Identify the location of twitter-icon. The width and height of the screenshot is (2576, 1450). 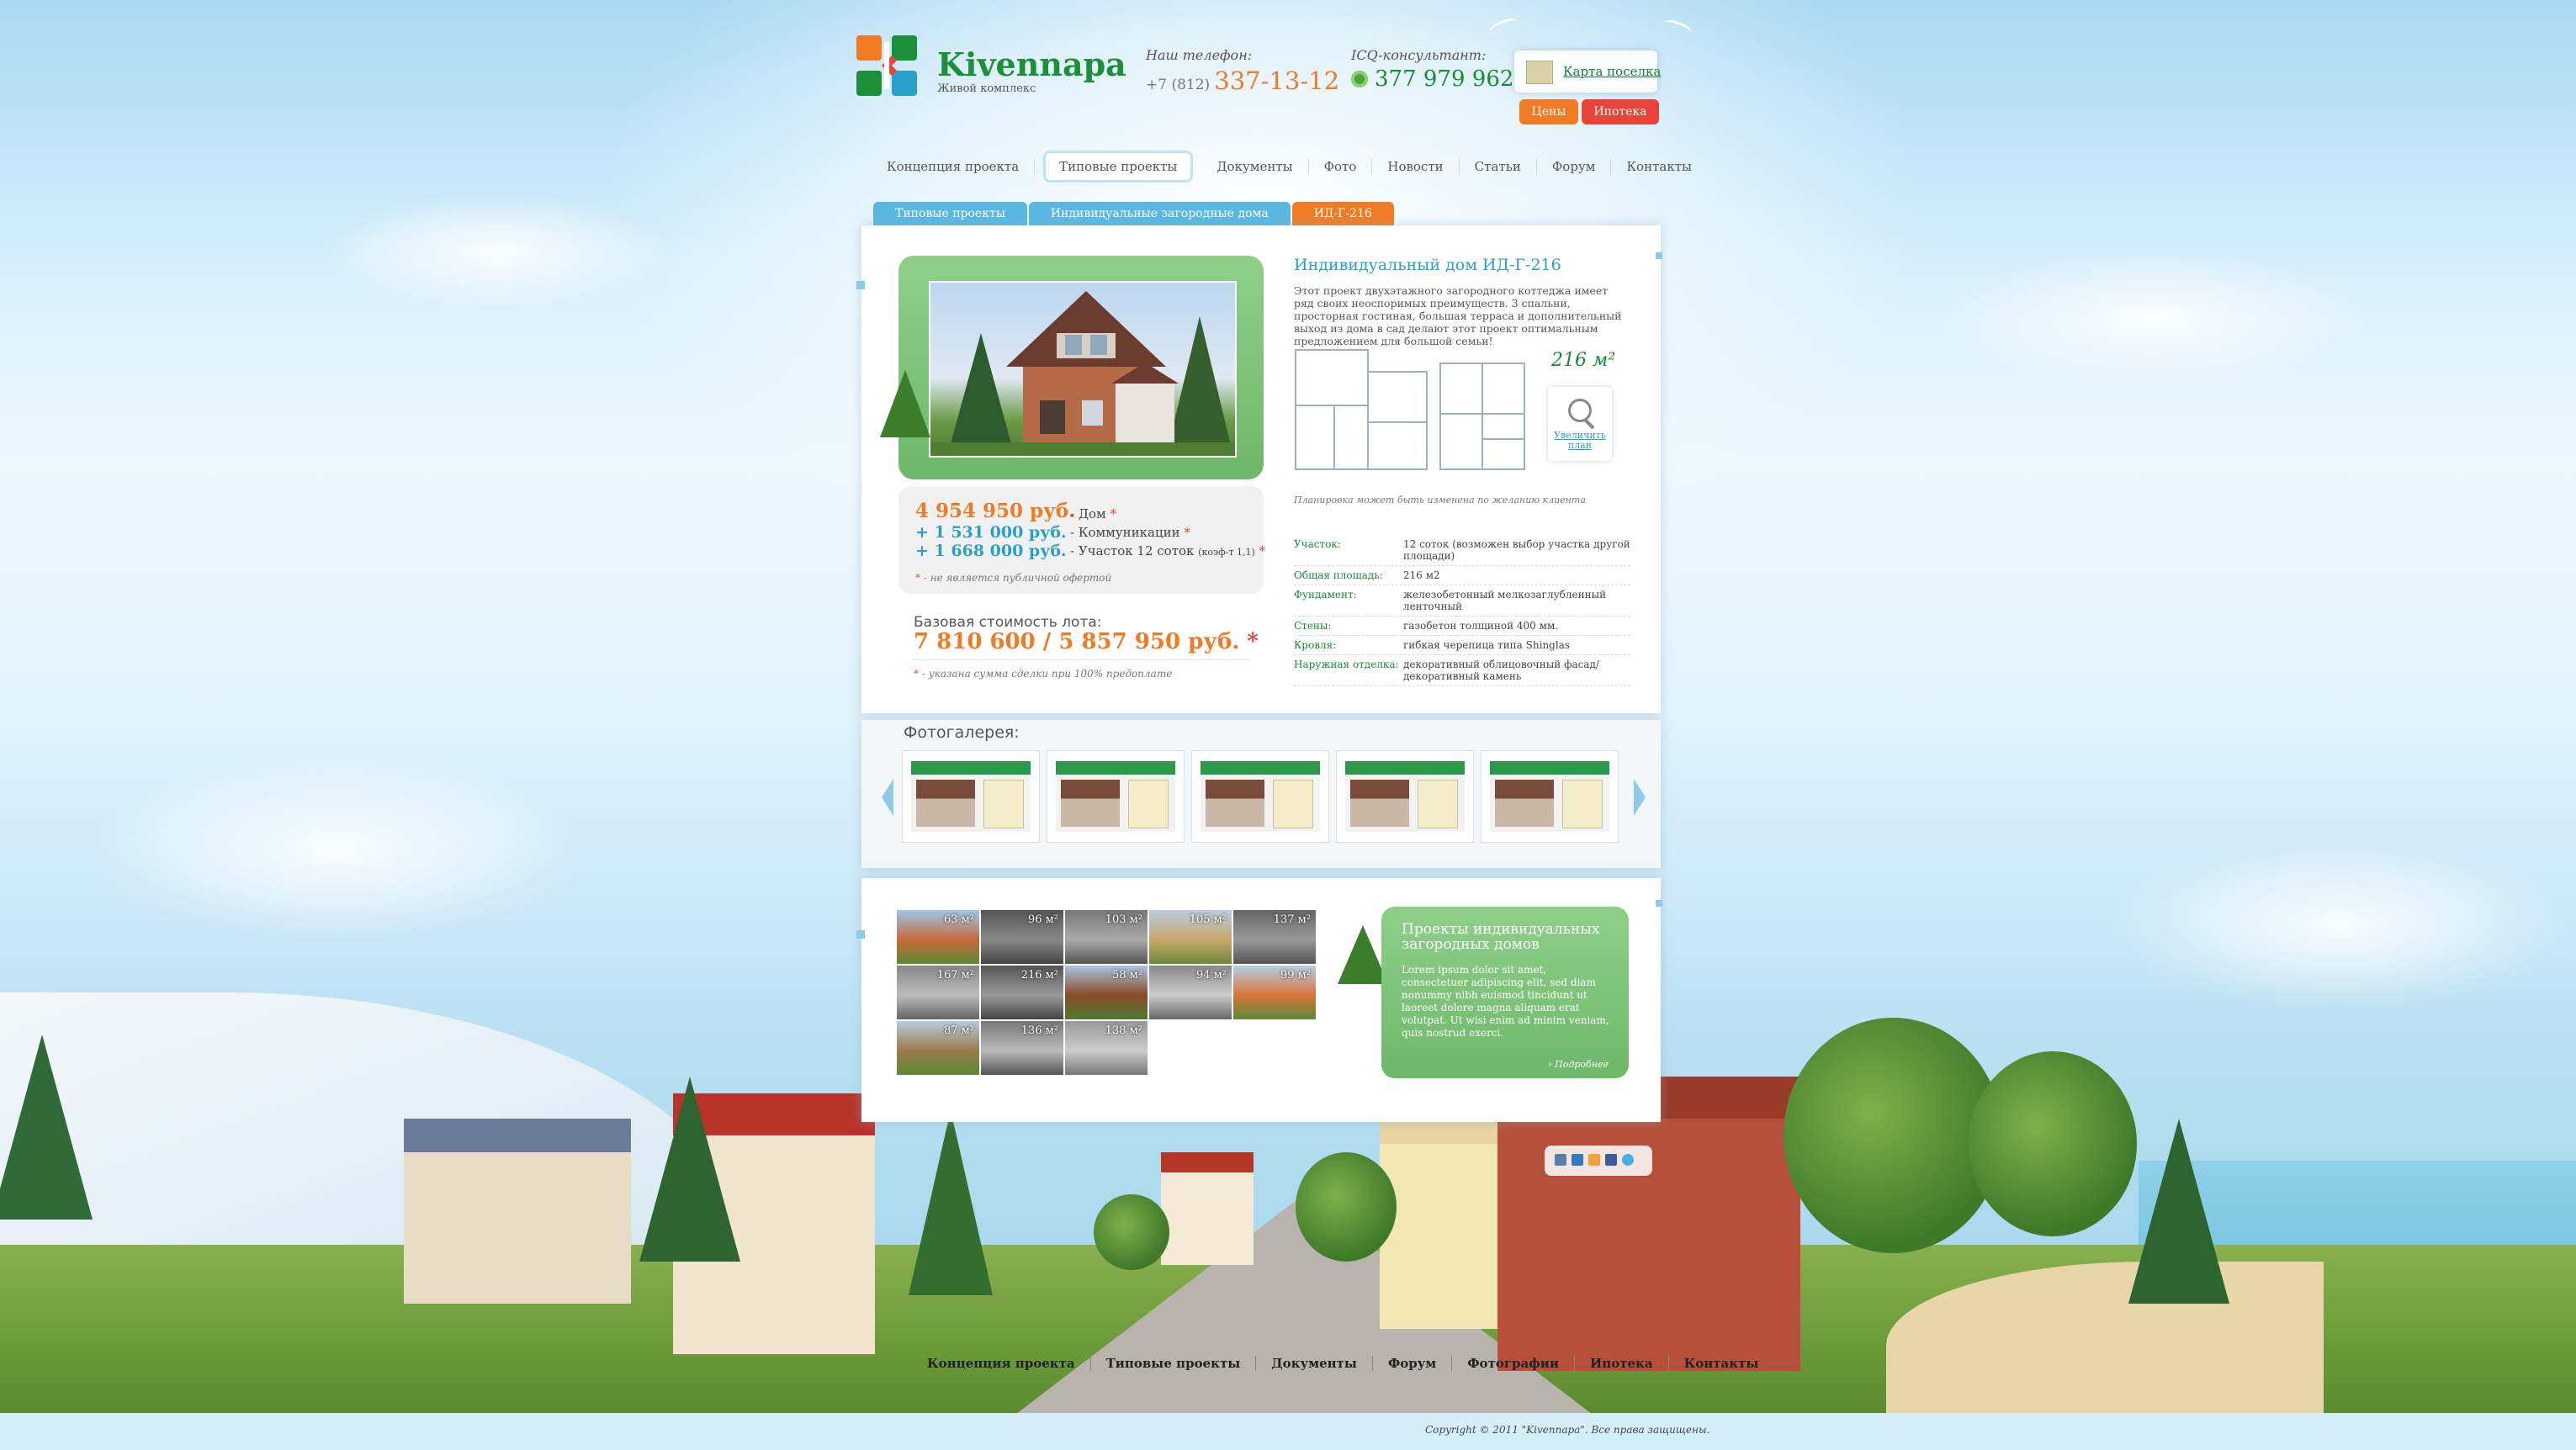
(1628, 1160).